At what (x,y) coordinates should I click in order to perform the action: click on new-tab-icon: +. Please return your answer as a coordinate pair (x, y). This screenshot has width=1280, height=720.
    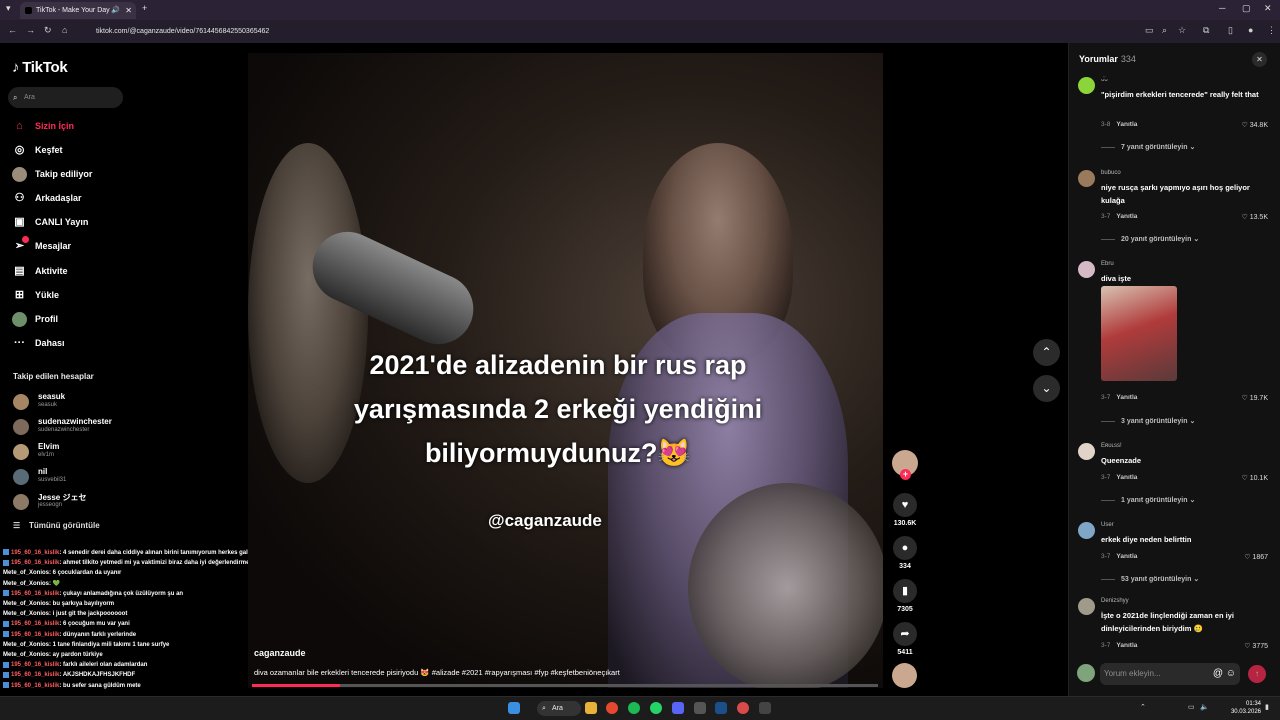
    Looking at the image, I should click on (144, 8).